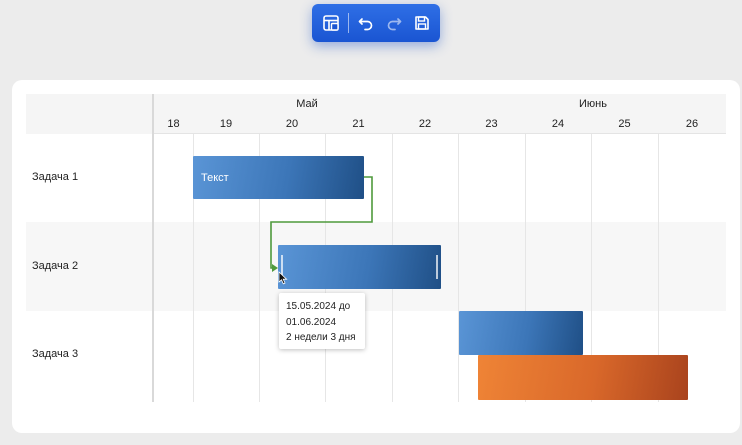 The height and width of the screenshot is (445, 742). What do you see at coordinates (425, 124) in the screenshot?
I see `day-cell: 22` at bounding box center [425, 124].